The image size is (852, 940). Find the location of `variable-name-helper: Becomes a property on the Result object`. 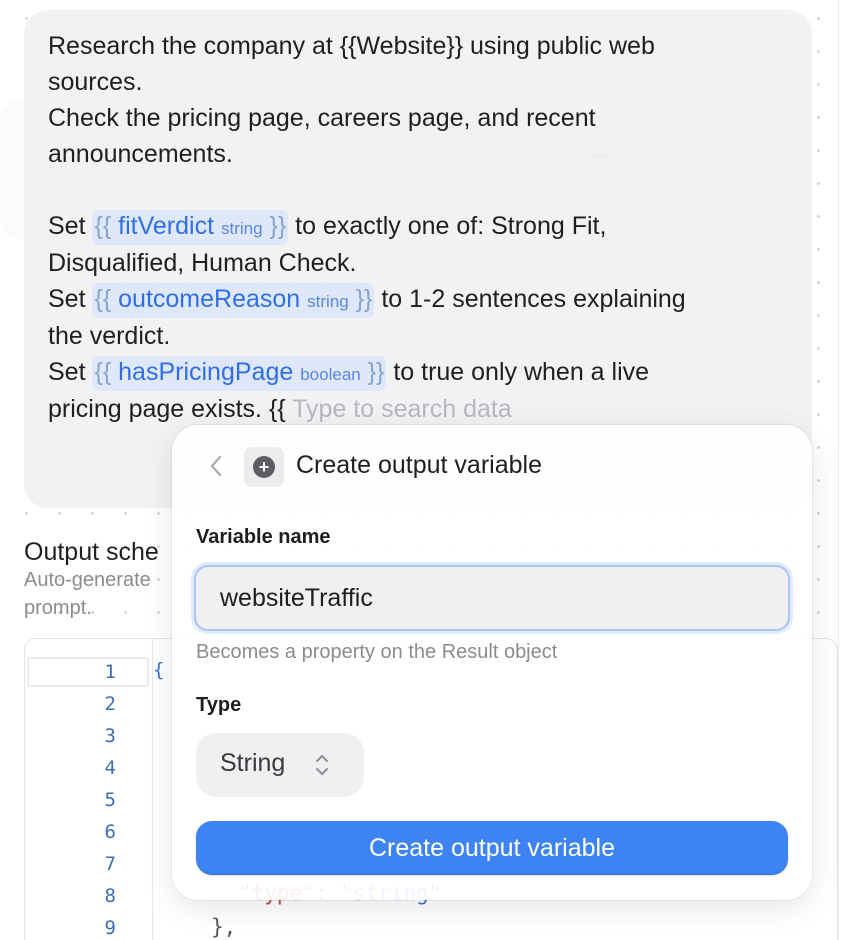

variable-name-helper: Becomes a property on the Result object is located at coordinates (377, 652).